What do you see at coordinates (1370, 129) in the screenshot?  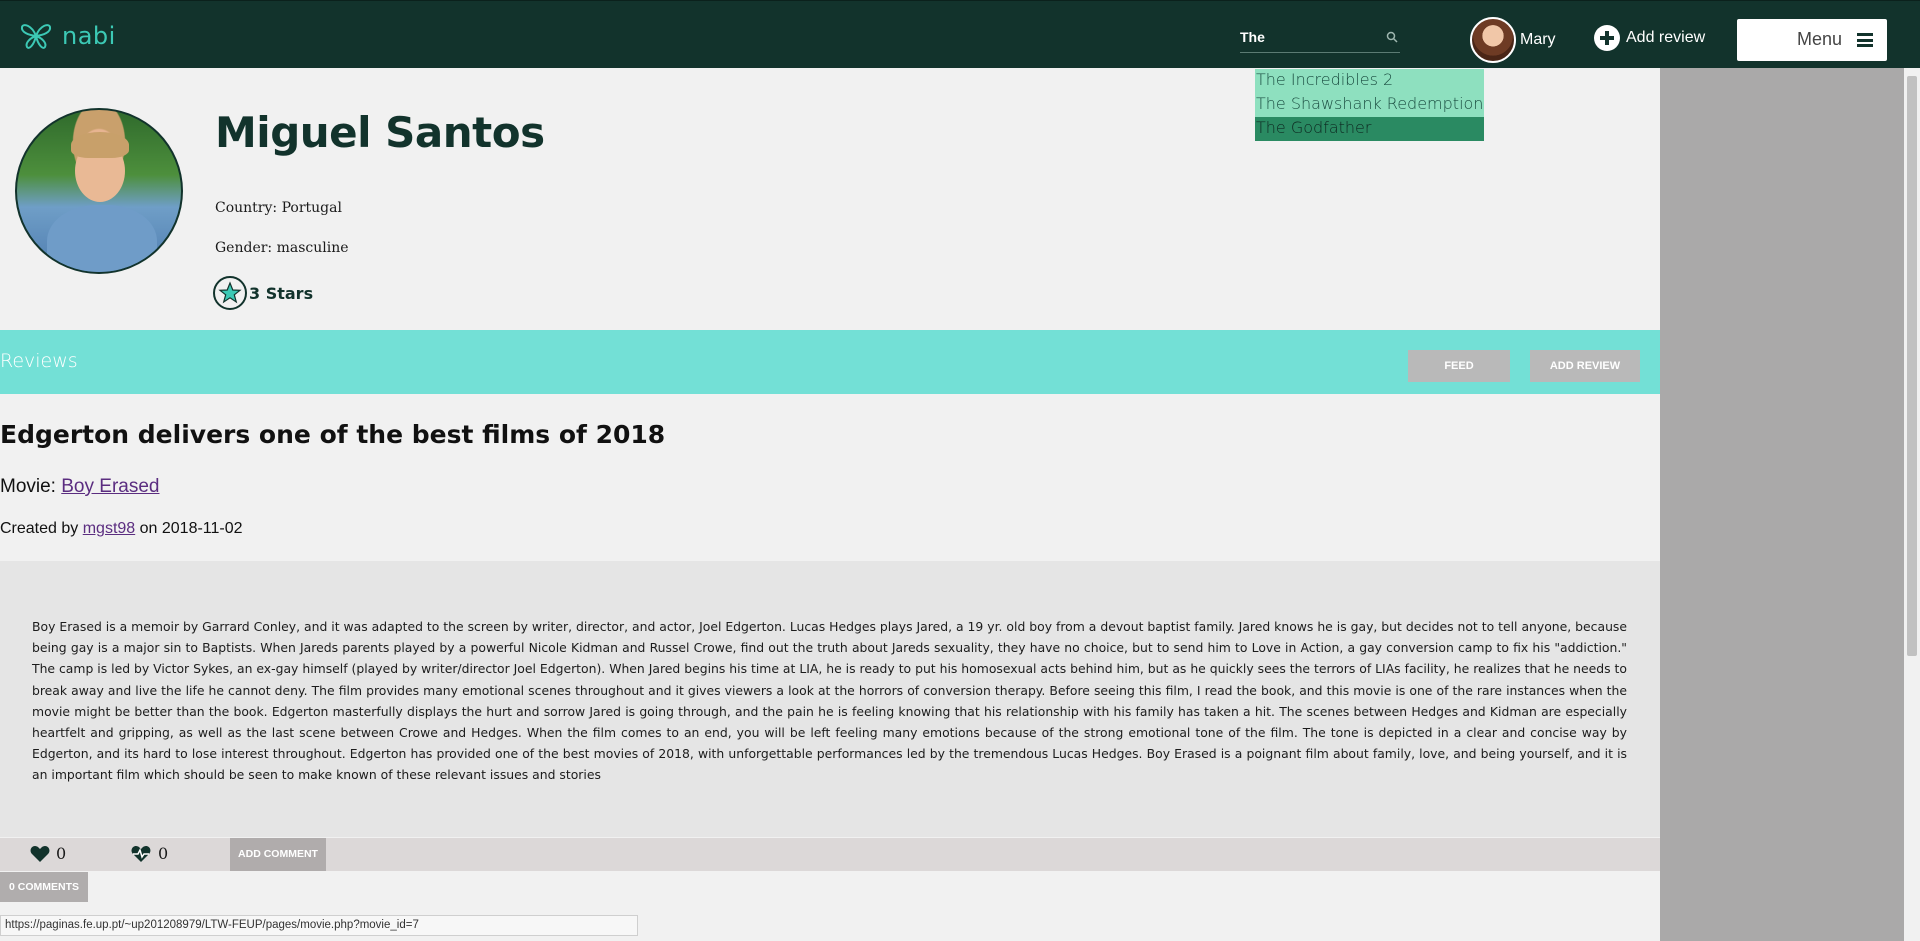 I see `search-result-item: The Godfather` at bounding box center [1370, 129].